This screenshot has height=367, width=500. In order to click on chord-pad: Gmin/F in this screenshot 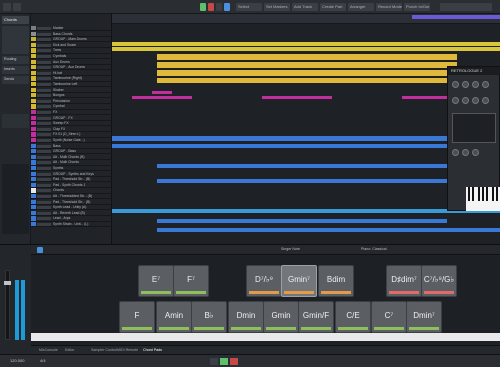, I will do `click(316, 317)`.